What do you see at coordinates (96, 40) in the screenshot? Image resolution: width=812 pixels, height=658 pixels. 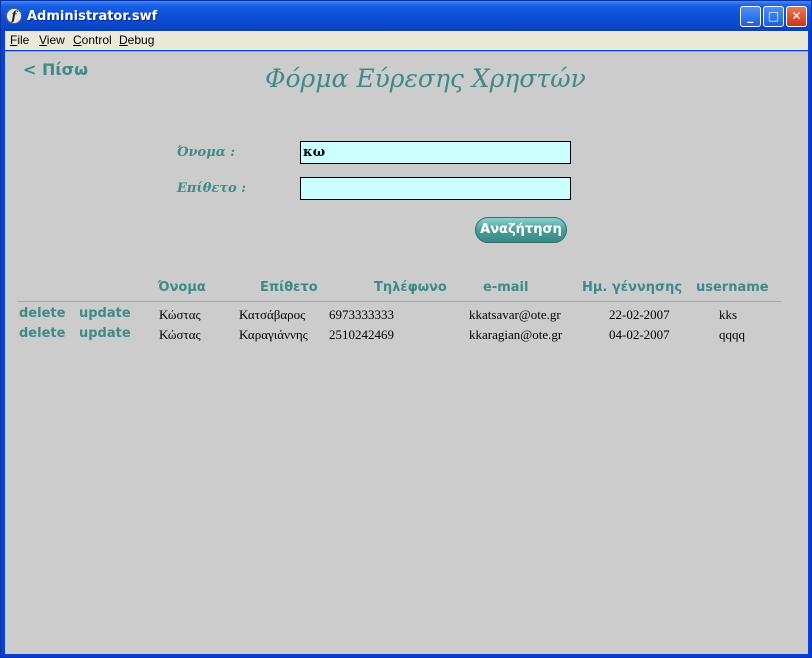 I see `menu-control-label: ontrol` at bounding box center [96, 40].